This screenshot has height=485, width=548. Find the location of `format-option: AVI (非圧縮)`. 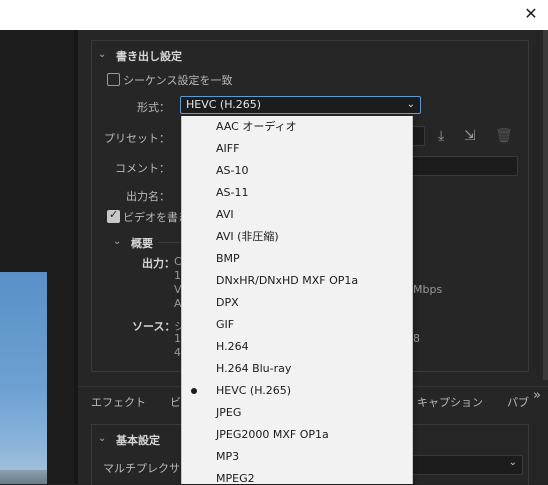

format-option: AVI (非圧縮) is located at coordinates (297, 237).